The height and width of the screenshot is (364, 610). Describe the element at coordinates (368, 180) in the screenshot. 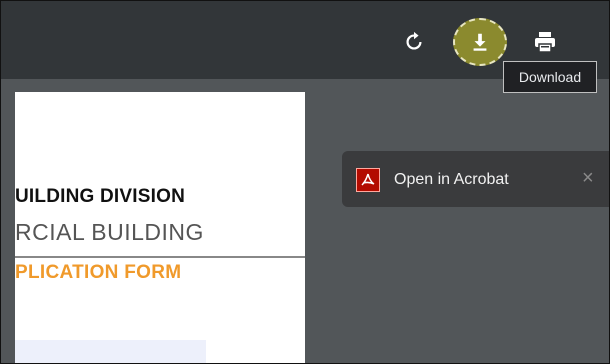

I see `acrobat-icon` at that location.